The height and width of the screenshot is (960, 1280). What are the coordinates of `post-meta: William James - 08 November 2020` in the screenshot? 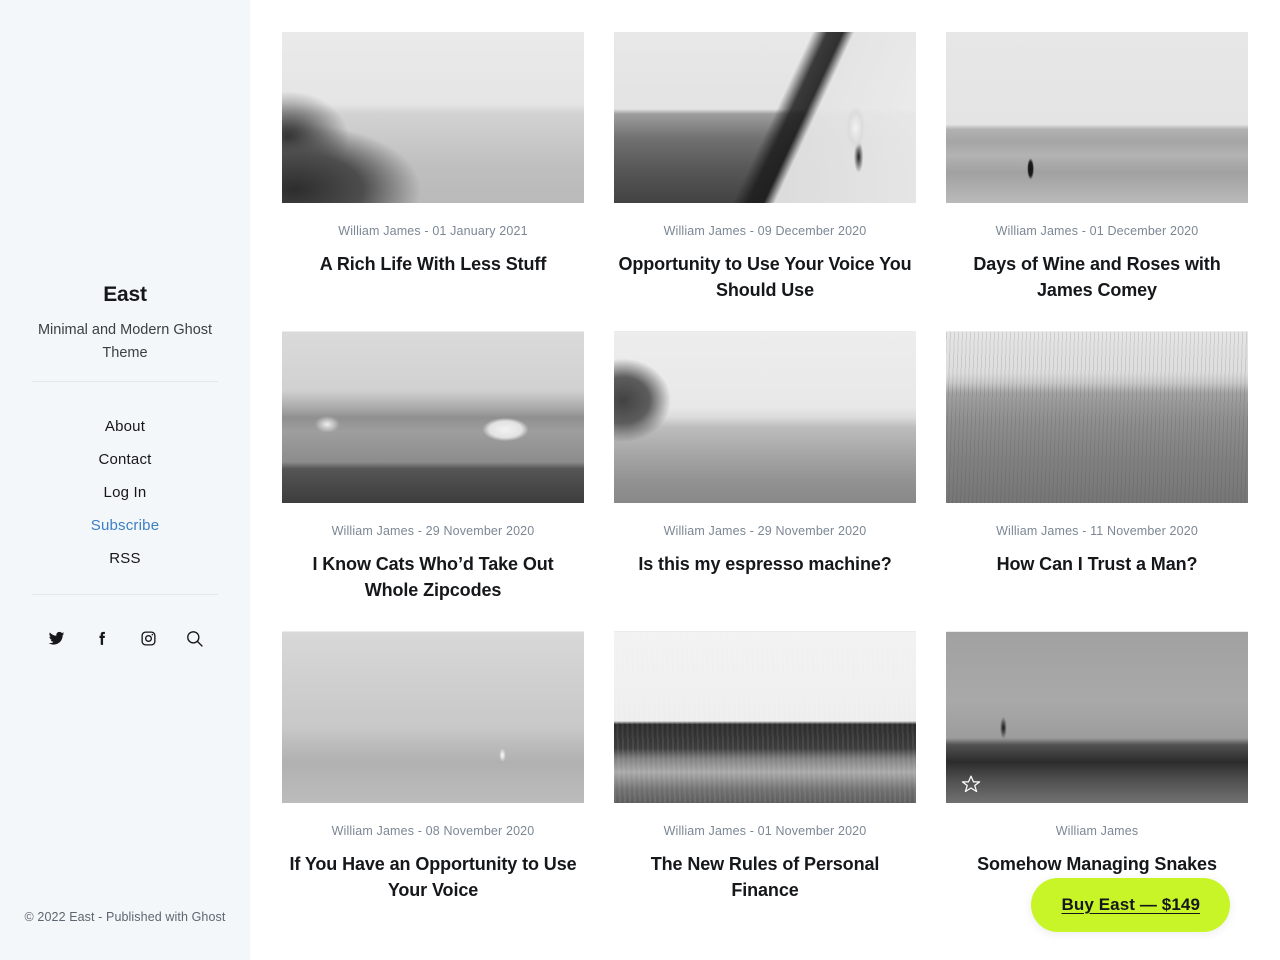 It's located at (433, 831).